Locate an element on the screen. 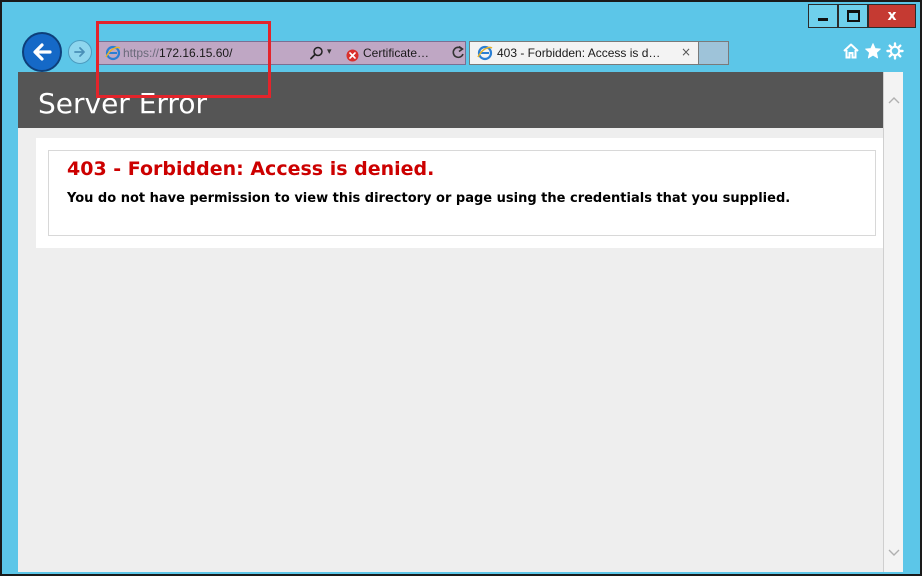  refresh-icon is located at coordinates (458, 55).